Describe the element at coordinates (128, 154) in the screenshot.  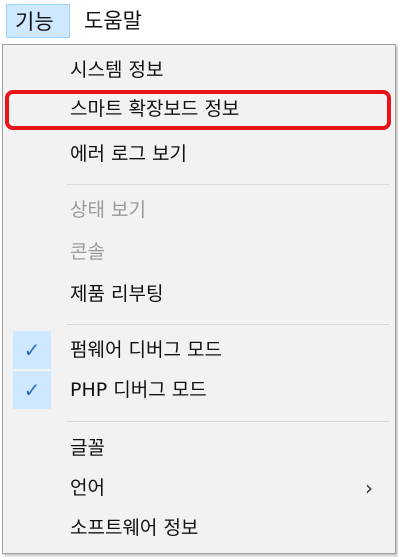
I see `menu-item-label: 에러 로그 보기` at that location.